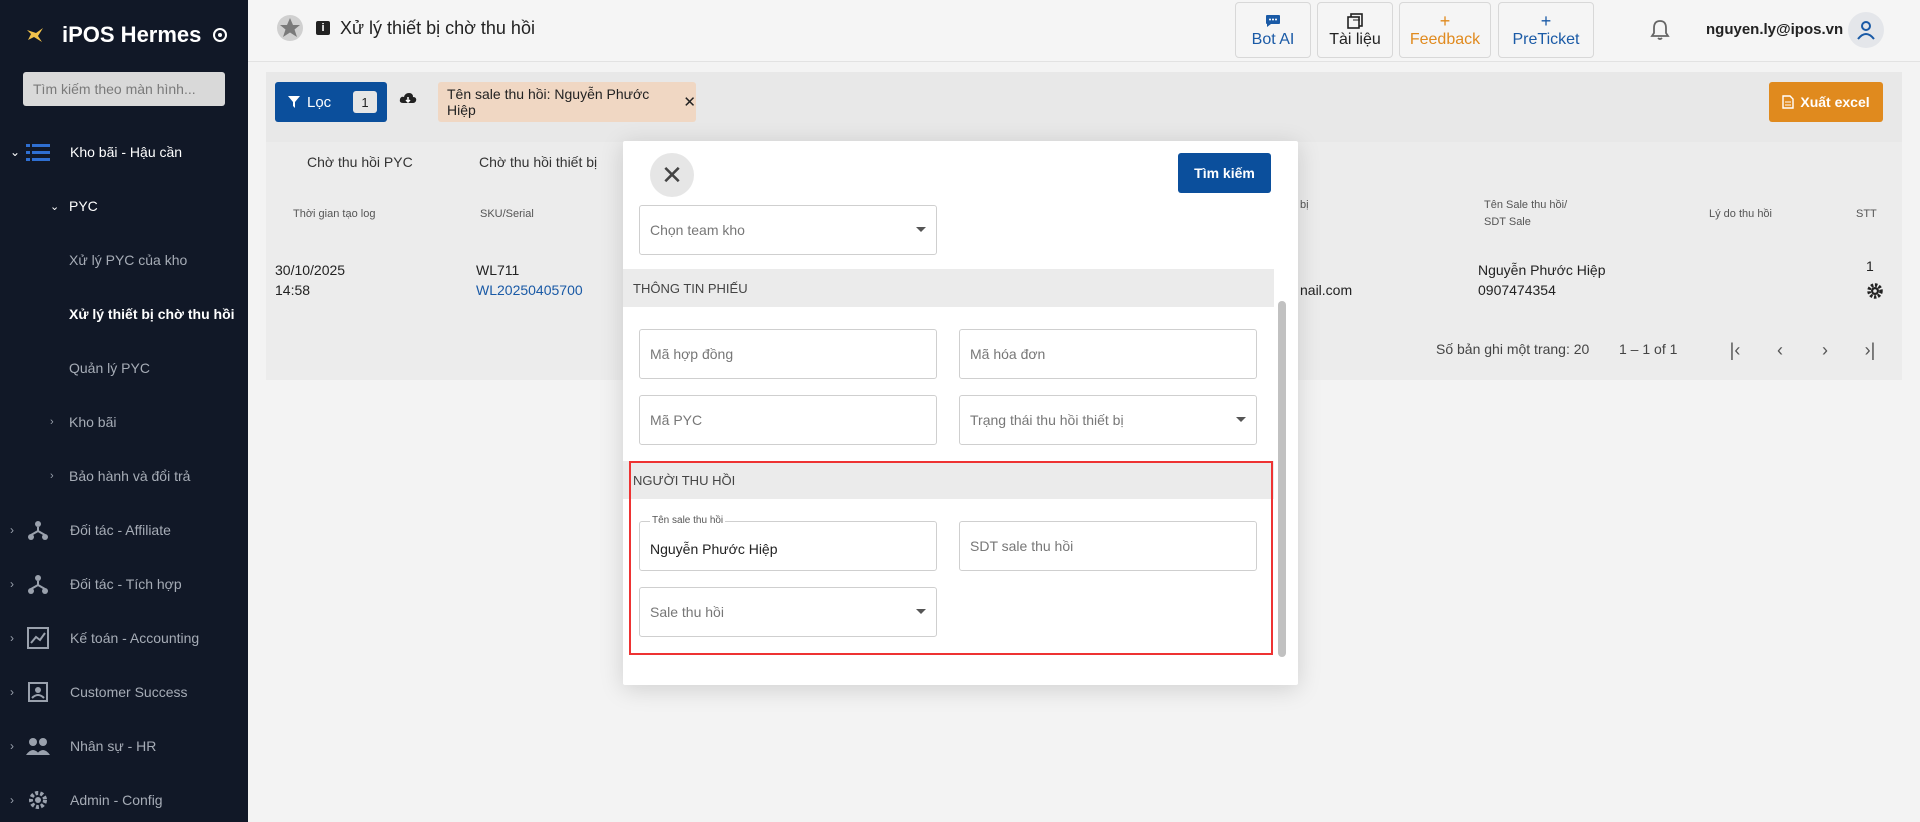 The width and height of the screenshot is (1920, 822). Describe the element at coordinates (948, 288) in the screenshot. I see `section-thong-tin-phieu: THÔNG TIN PHIẾU` at that location.